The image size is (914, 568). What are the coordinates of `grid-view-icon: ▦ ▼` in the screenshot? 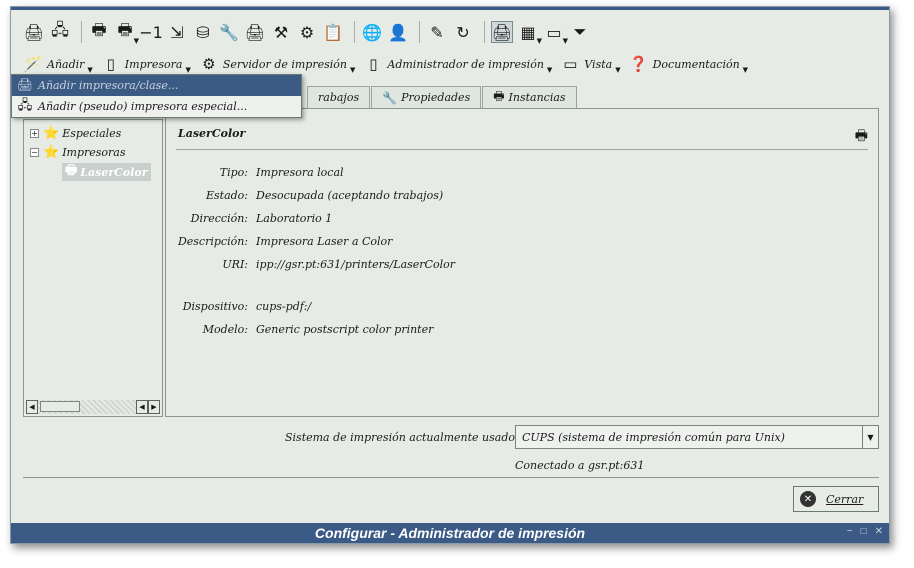 It's located at (529, 33).